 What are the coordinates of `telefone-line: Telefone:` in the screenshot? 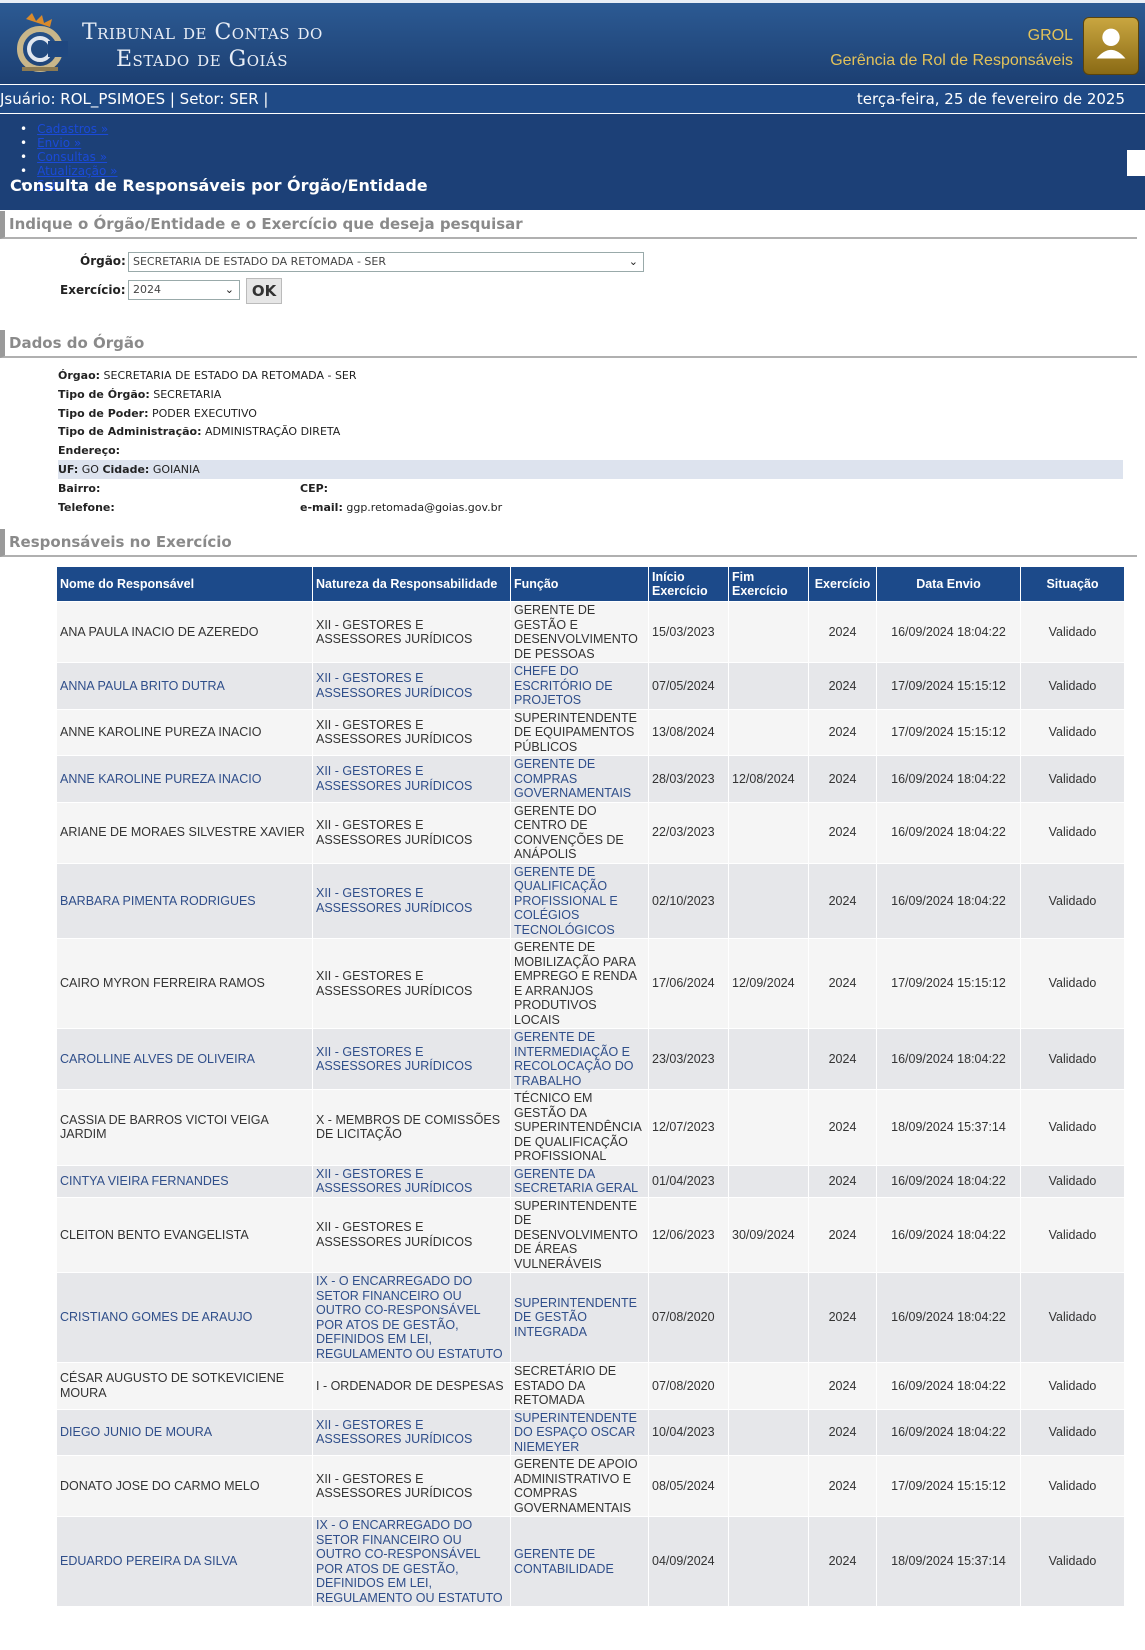 It's located at (86, 508).